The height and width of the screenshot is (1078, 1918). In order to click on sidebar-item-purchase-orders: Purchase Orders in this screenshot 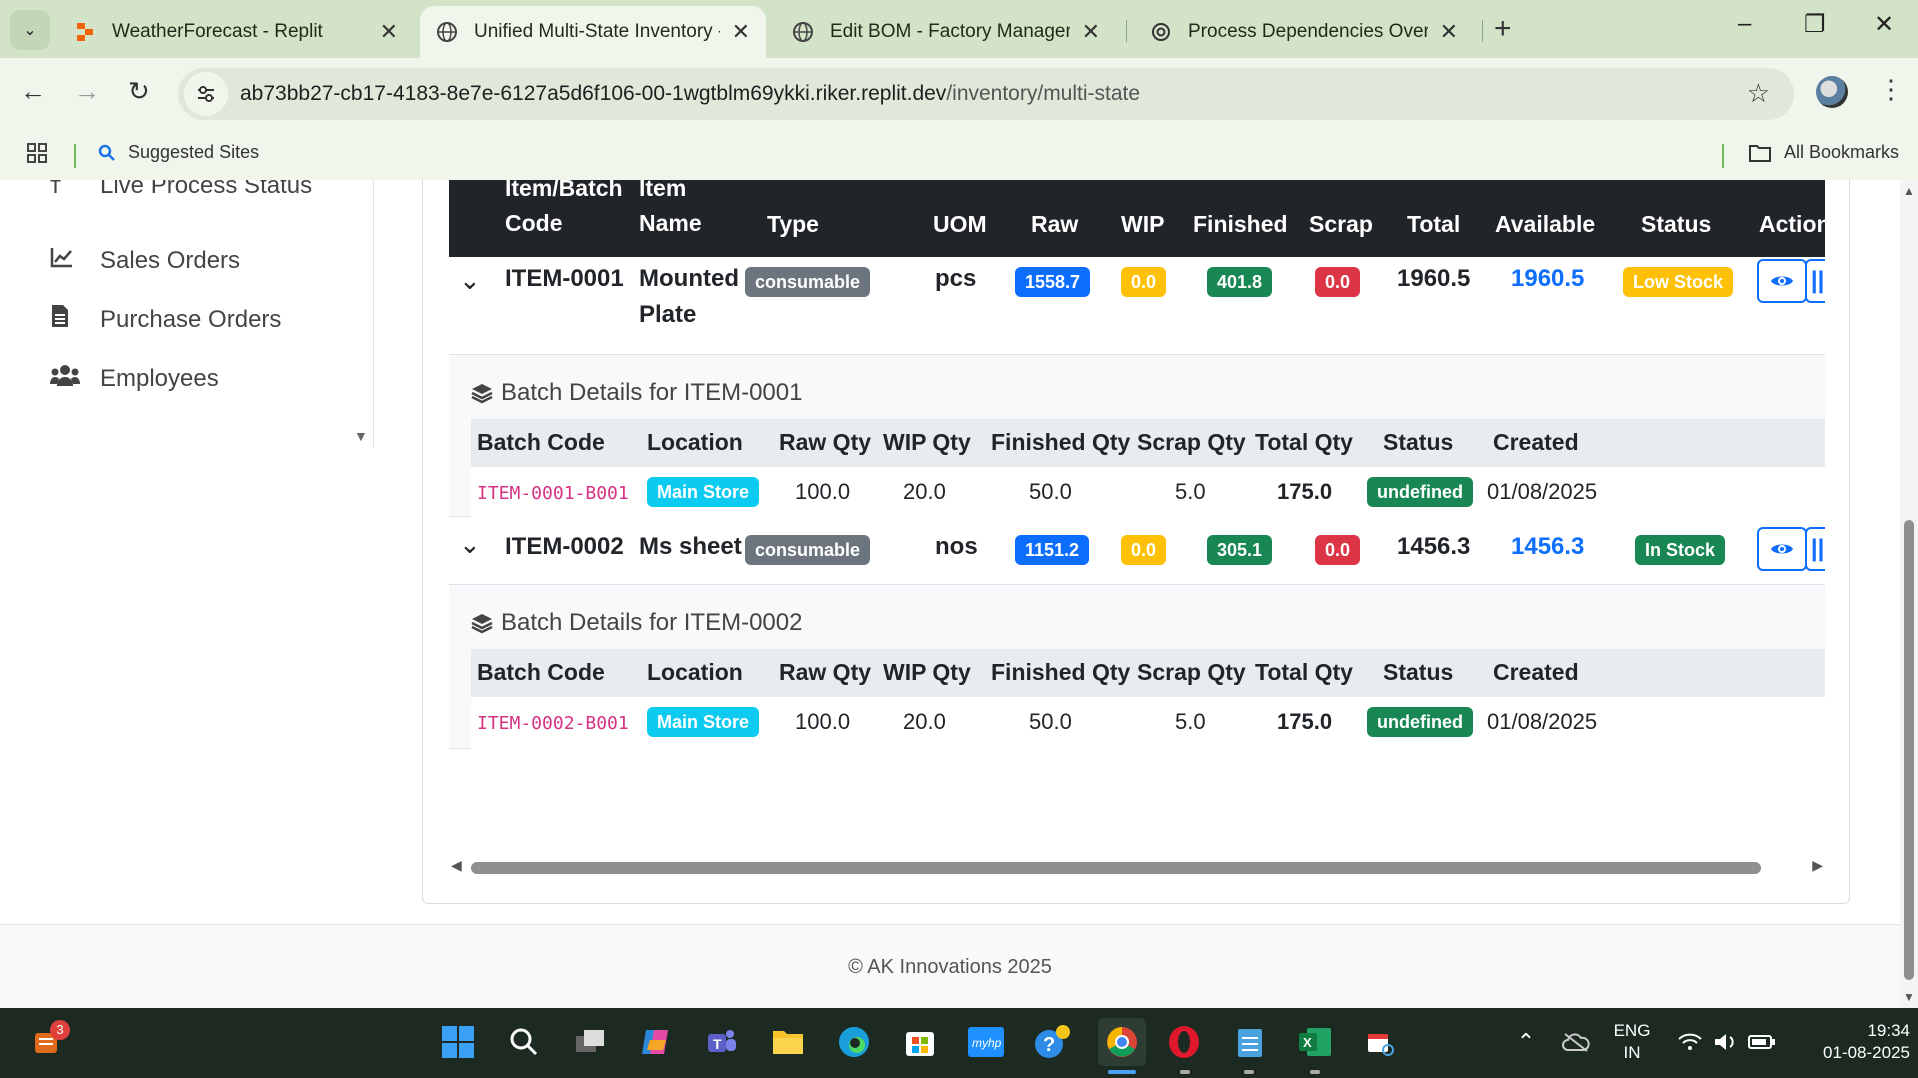, I will do `click(165, 319)`.